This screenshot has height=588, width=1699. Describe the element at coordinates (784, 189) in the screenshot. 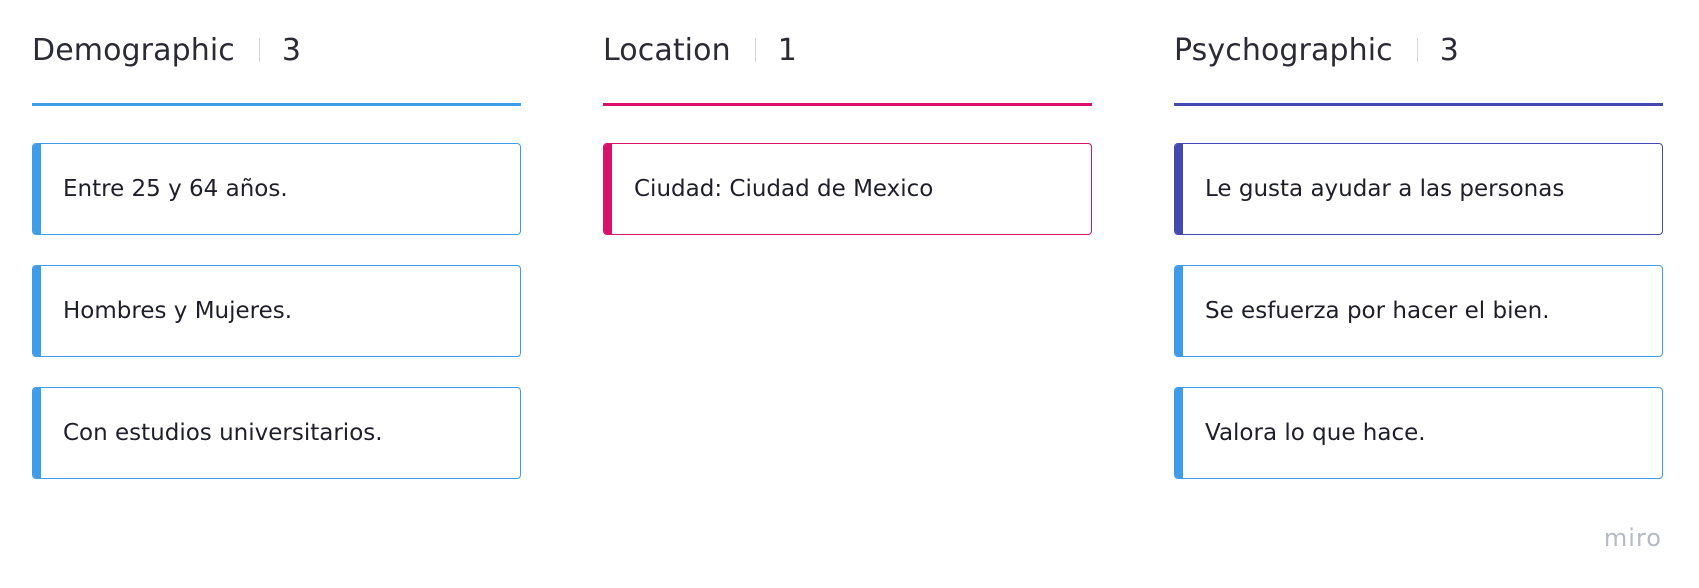

I see `card-text: Ciudad: Ciudad de Mexico` at that location.